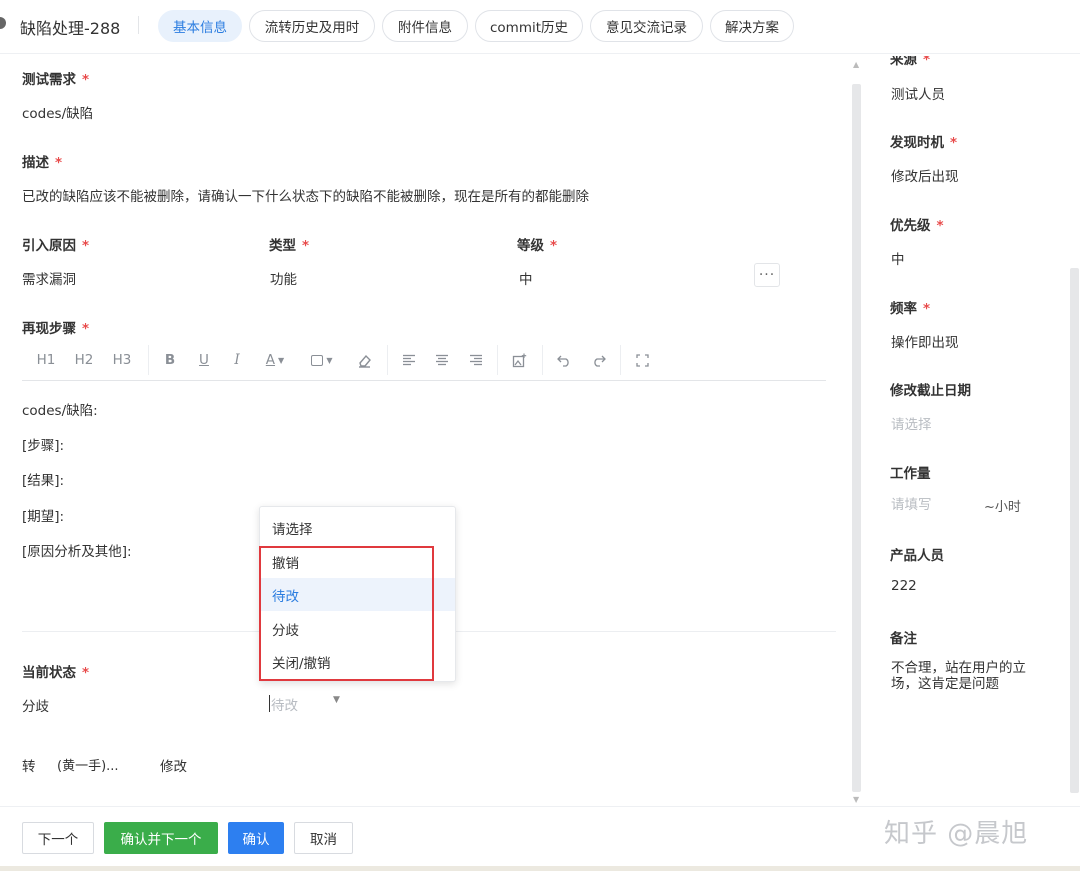 Image resolution: width=1080 pixels, height=871 pixels. I want to click on editor-line: codes/缺陷:, so click(60, 409).